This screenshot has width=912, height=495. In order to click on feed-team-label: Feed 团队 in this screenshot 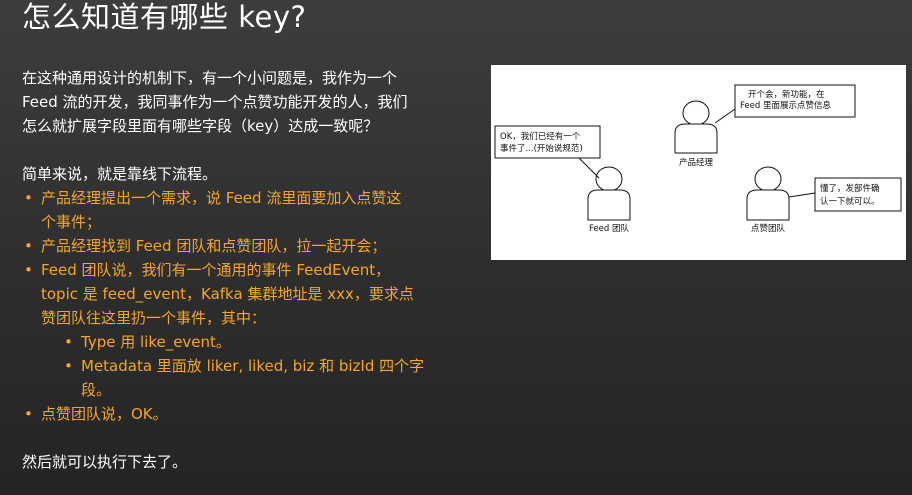, I will do `click(609, 228)`.